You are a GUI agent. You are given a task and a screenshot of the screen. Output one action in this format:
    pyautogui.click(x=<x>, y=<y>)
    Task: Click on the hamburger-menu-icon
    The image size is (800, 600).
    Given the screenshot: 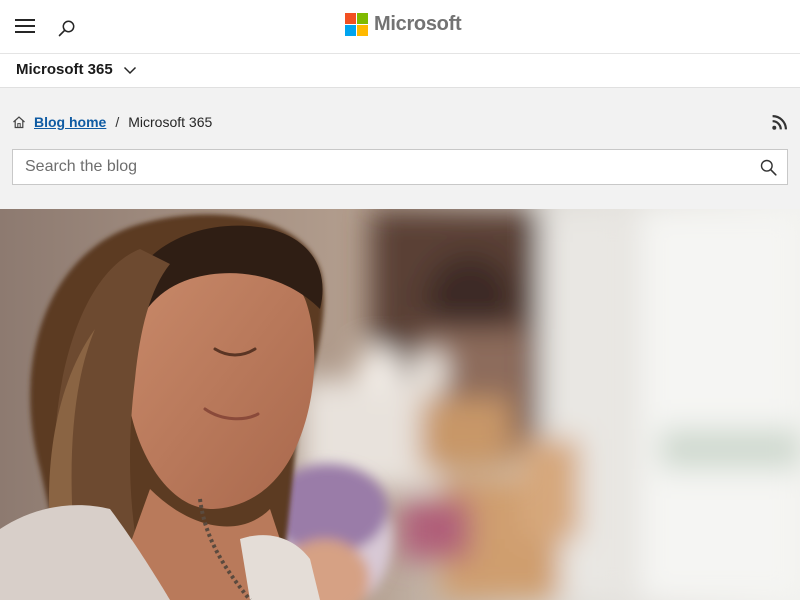 What is the action you would take?
    pyautogui.click(x=26, y=26)
    